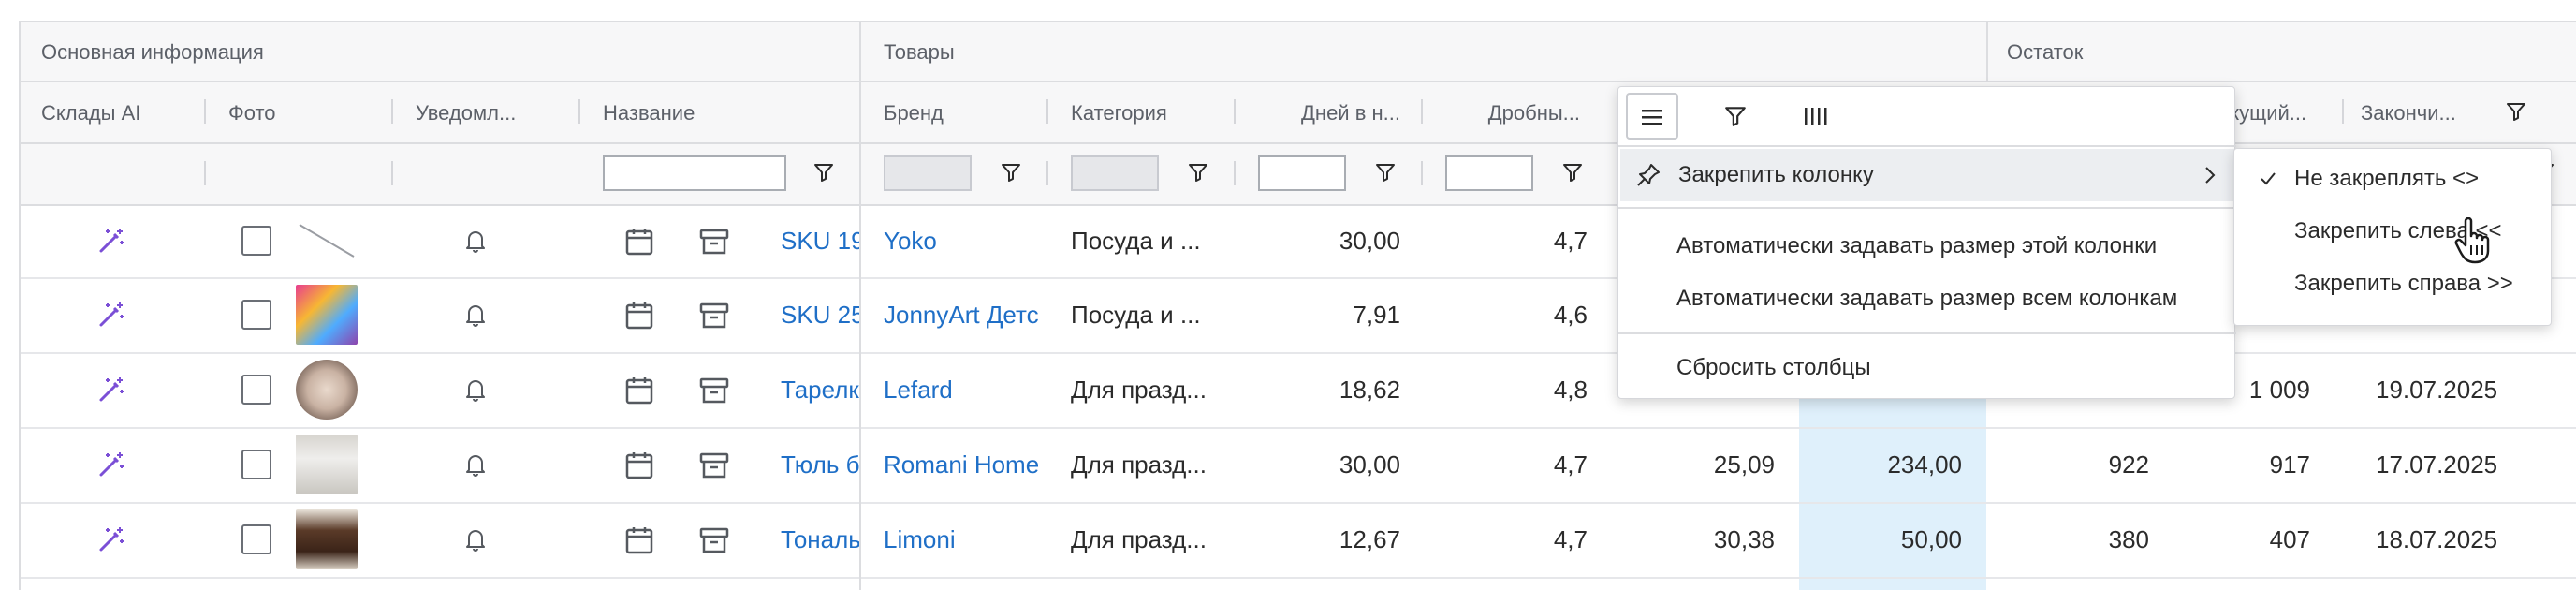 This screenshot has height=590, width=2576. I want to click on menu-item-reset-columns: Сбросить столбцы, so click(1773, 368).